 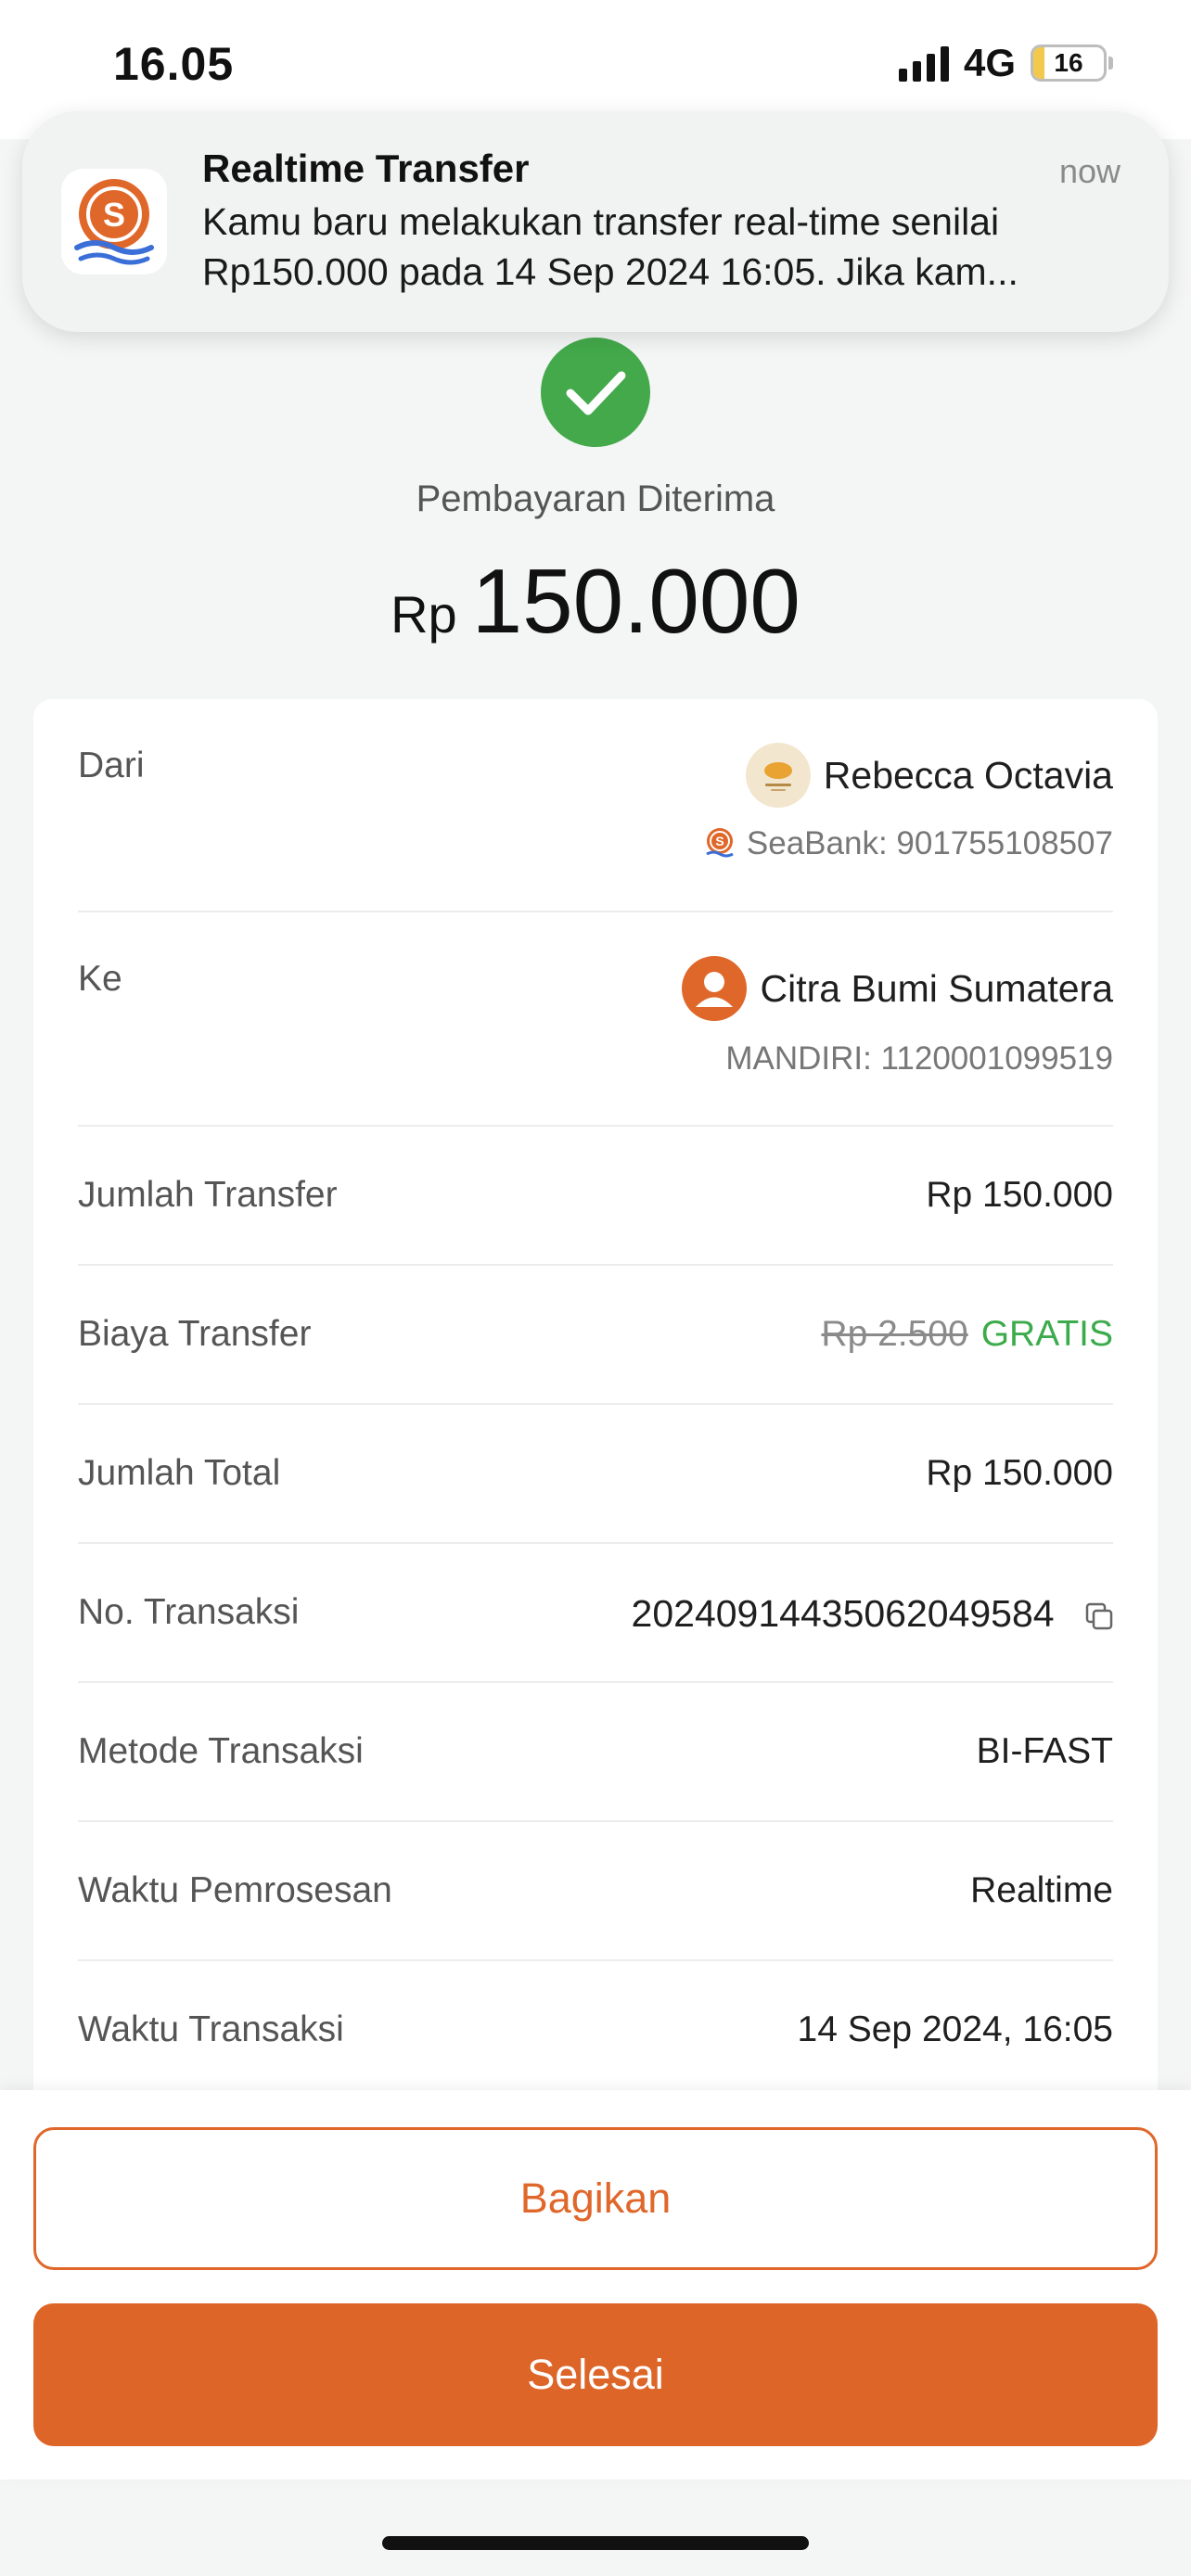 I want to click on amount-value: 150.000, so click(x=636, y=601).